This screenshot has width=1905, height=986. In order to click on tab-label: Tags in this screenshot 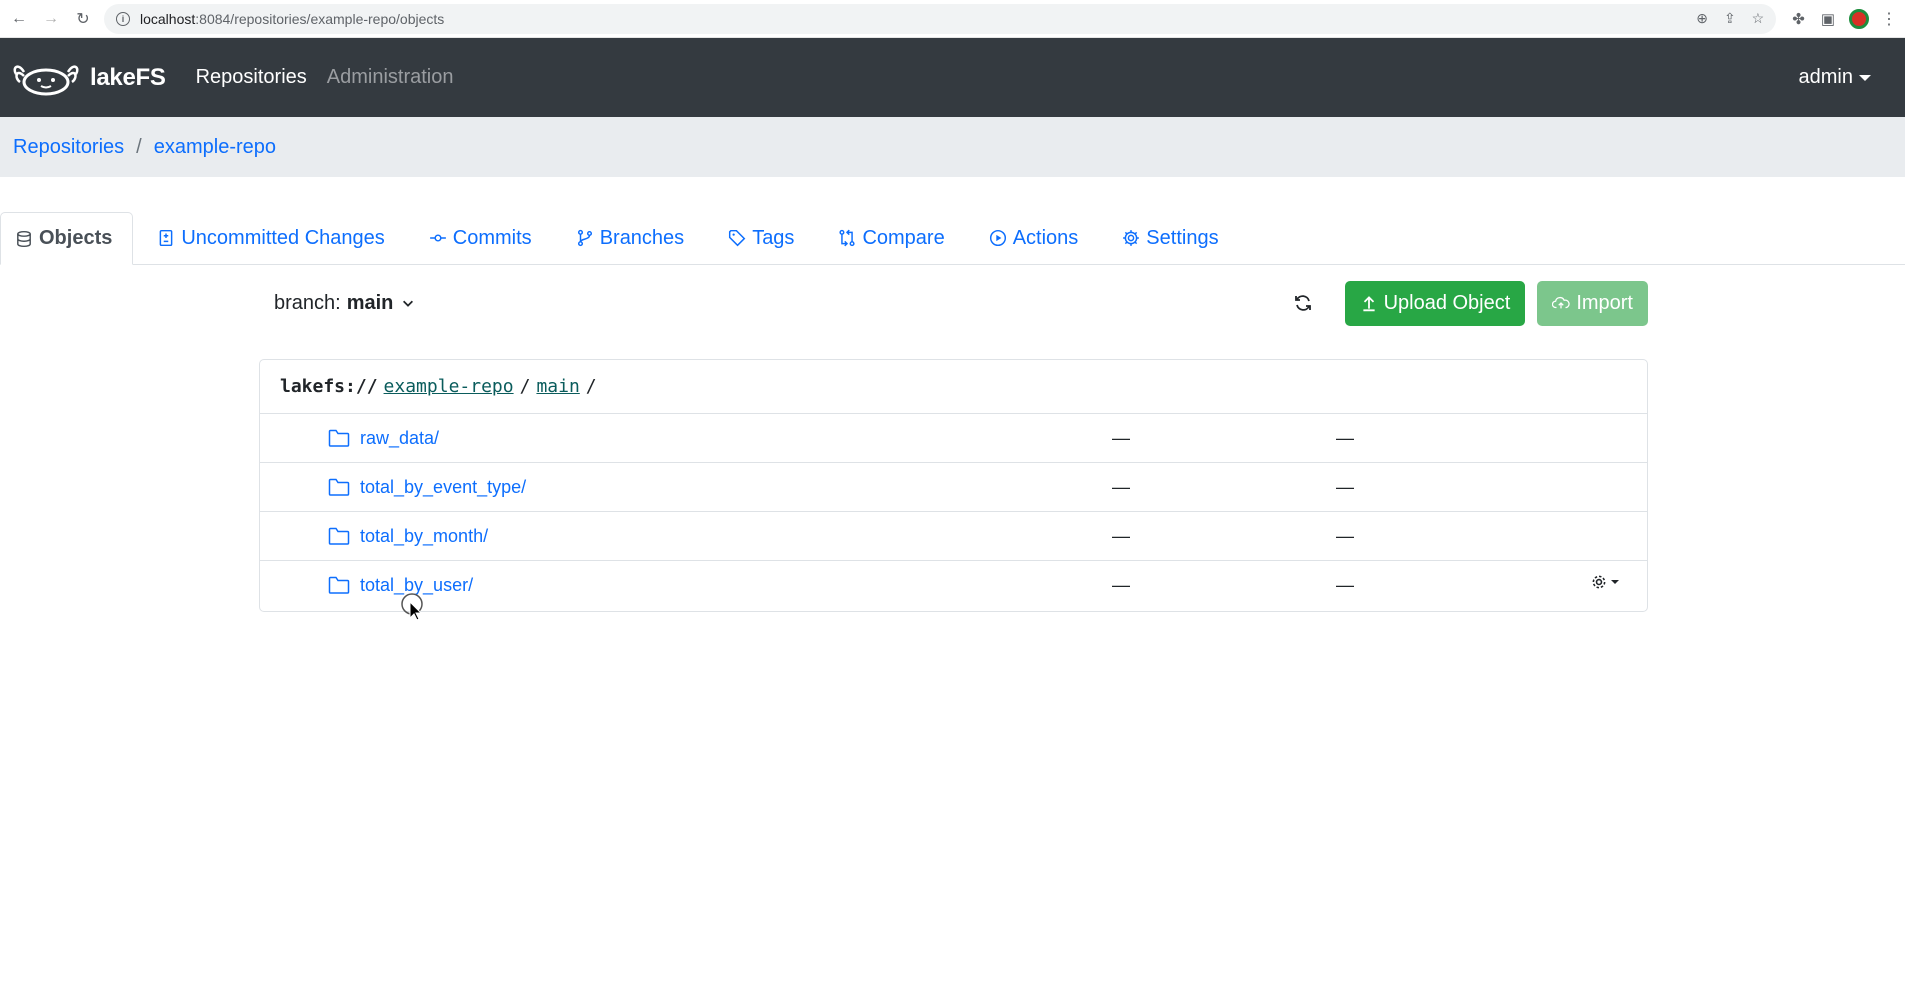, I will do `click(773, 237)`.